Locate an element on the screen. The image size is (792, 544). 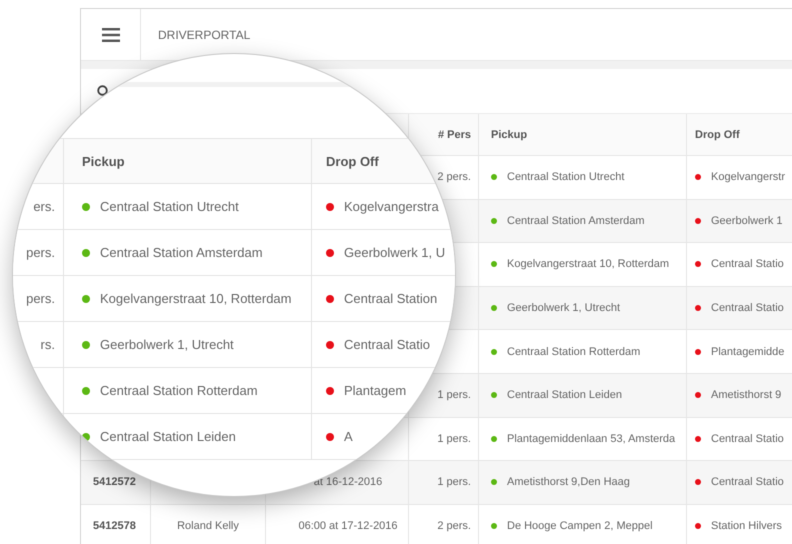
booking-id: 5412572 is located at coordinates (114, 482).